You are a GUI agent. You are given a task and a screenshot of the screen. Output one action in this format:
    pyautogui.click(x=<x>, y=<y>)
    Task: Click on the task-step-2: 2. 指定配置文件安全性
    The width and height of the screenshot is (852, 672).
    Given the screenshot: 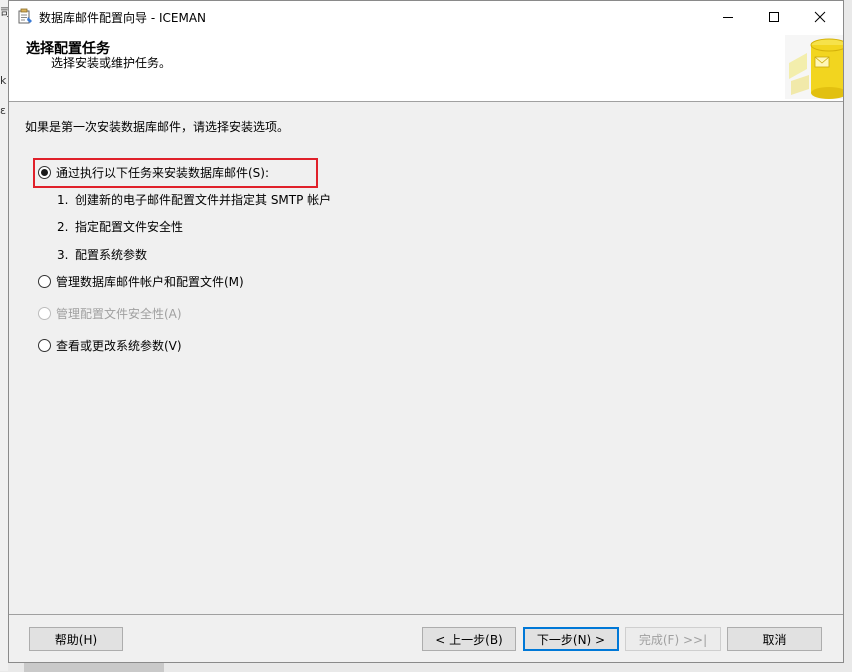 What is the action you would take?
    pyautogui.click(x=120, y=226)
    